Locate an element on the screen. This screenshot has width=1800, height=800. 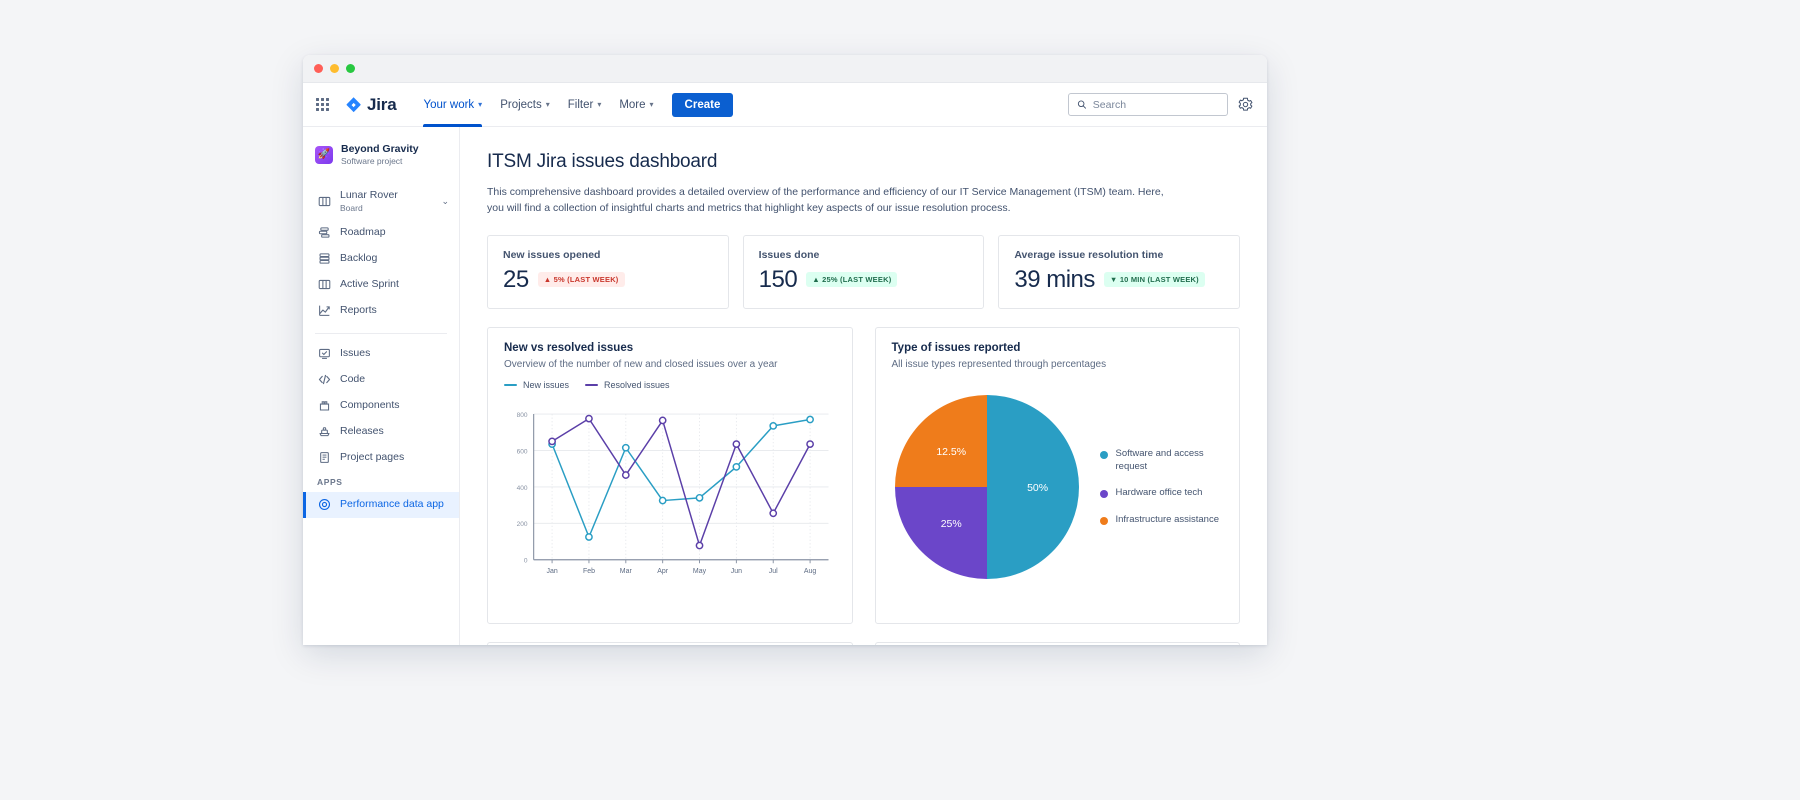
stat-value-row: 150 ▲ 25% (LAST WEEK) is located at coordinates (864, 279).